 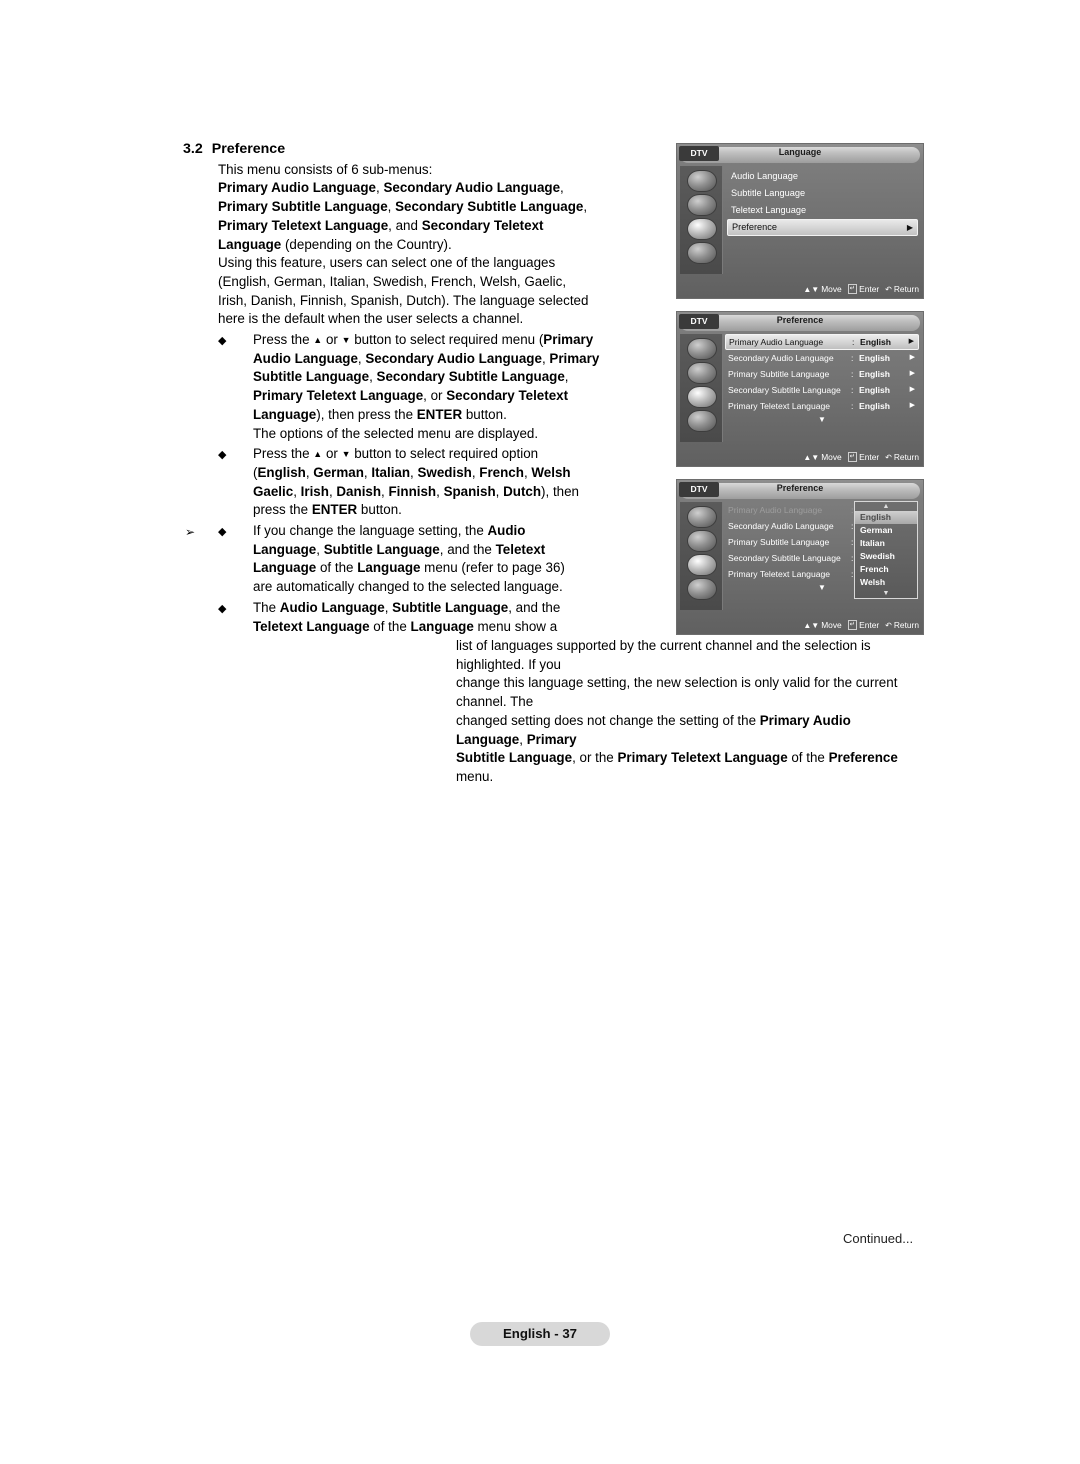 I want to click on up-down-arrows-icon: ▲▼, so click(x=811, y=457).